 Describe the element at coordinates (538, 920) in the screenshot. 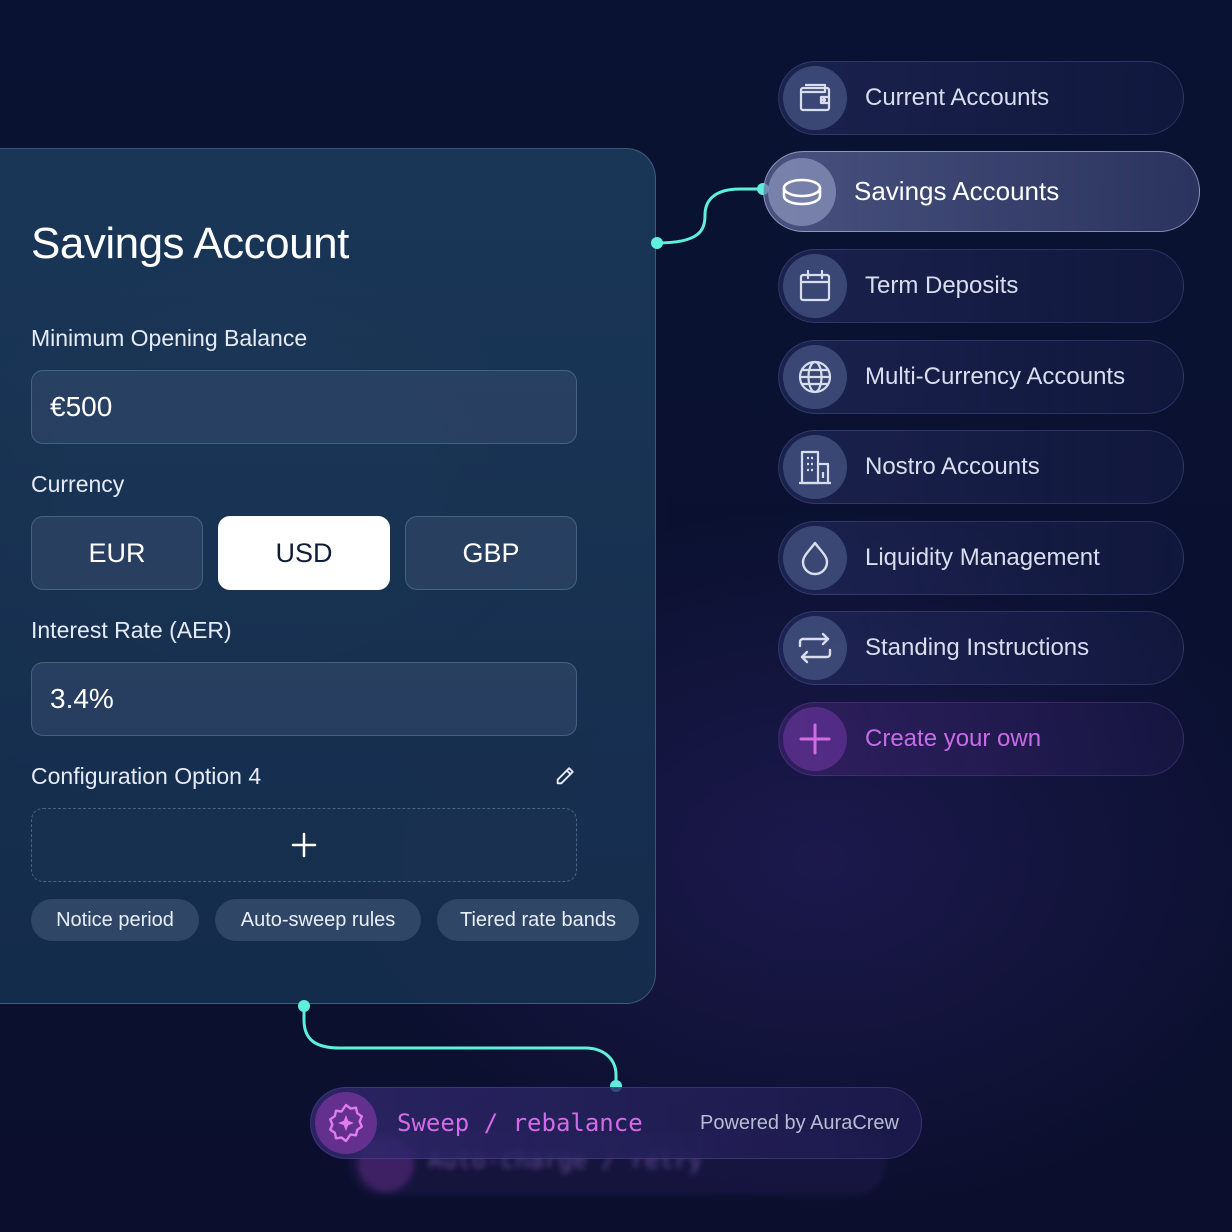

I see `chip-tiered-rate-bands: Tiered rate bands` at that location.